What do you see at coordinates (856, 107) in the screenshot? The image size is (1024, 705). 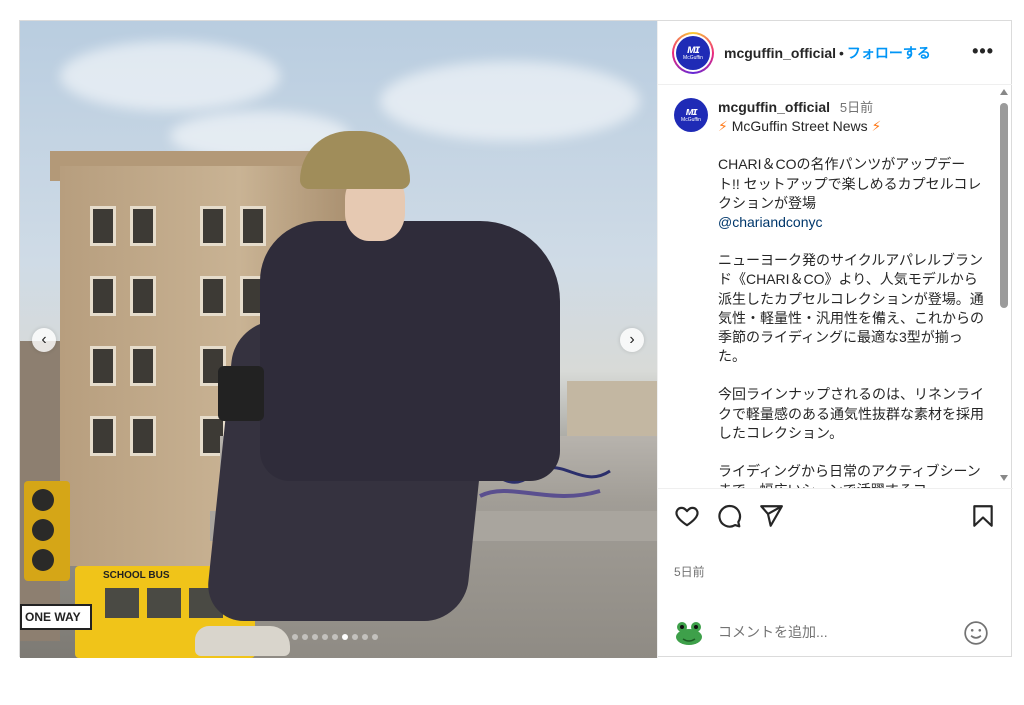 I see `caption-time: 5日前` at bounding box center [856, 107].